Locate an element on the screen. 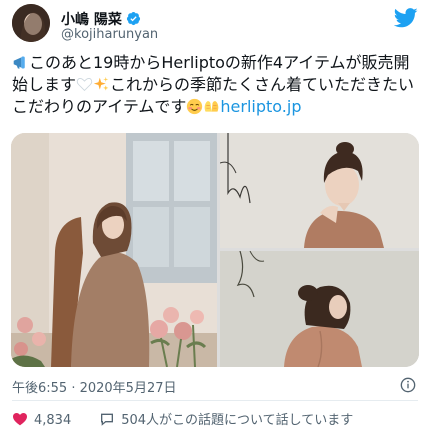 The image size is (430, 429). like-button: 4,834 is located at coordinates (41, 419).